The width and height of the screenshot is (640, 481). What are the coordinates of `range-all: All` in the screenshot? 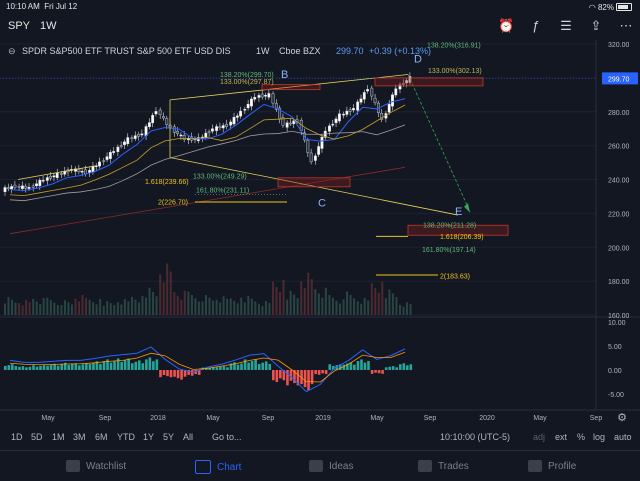 It's located at (188, 437).